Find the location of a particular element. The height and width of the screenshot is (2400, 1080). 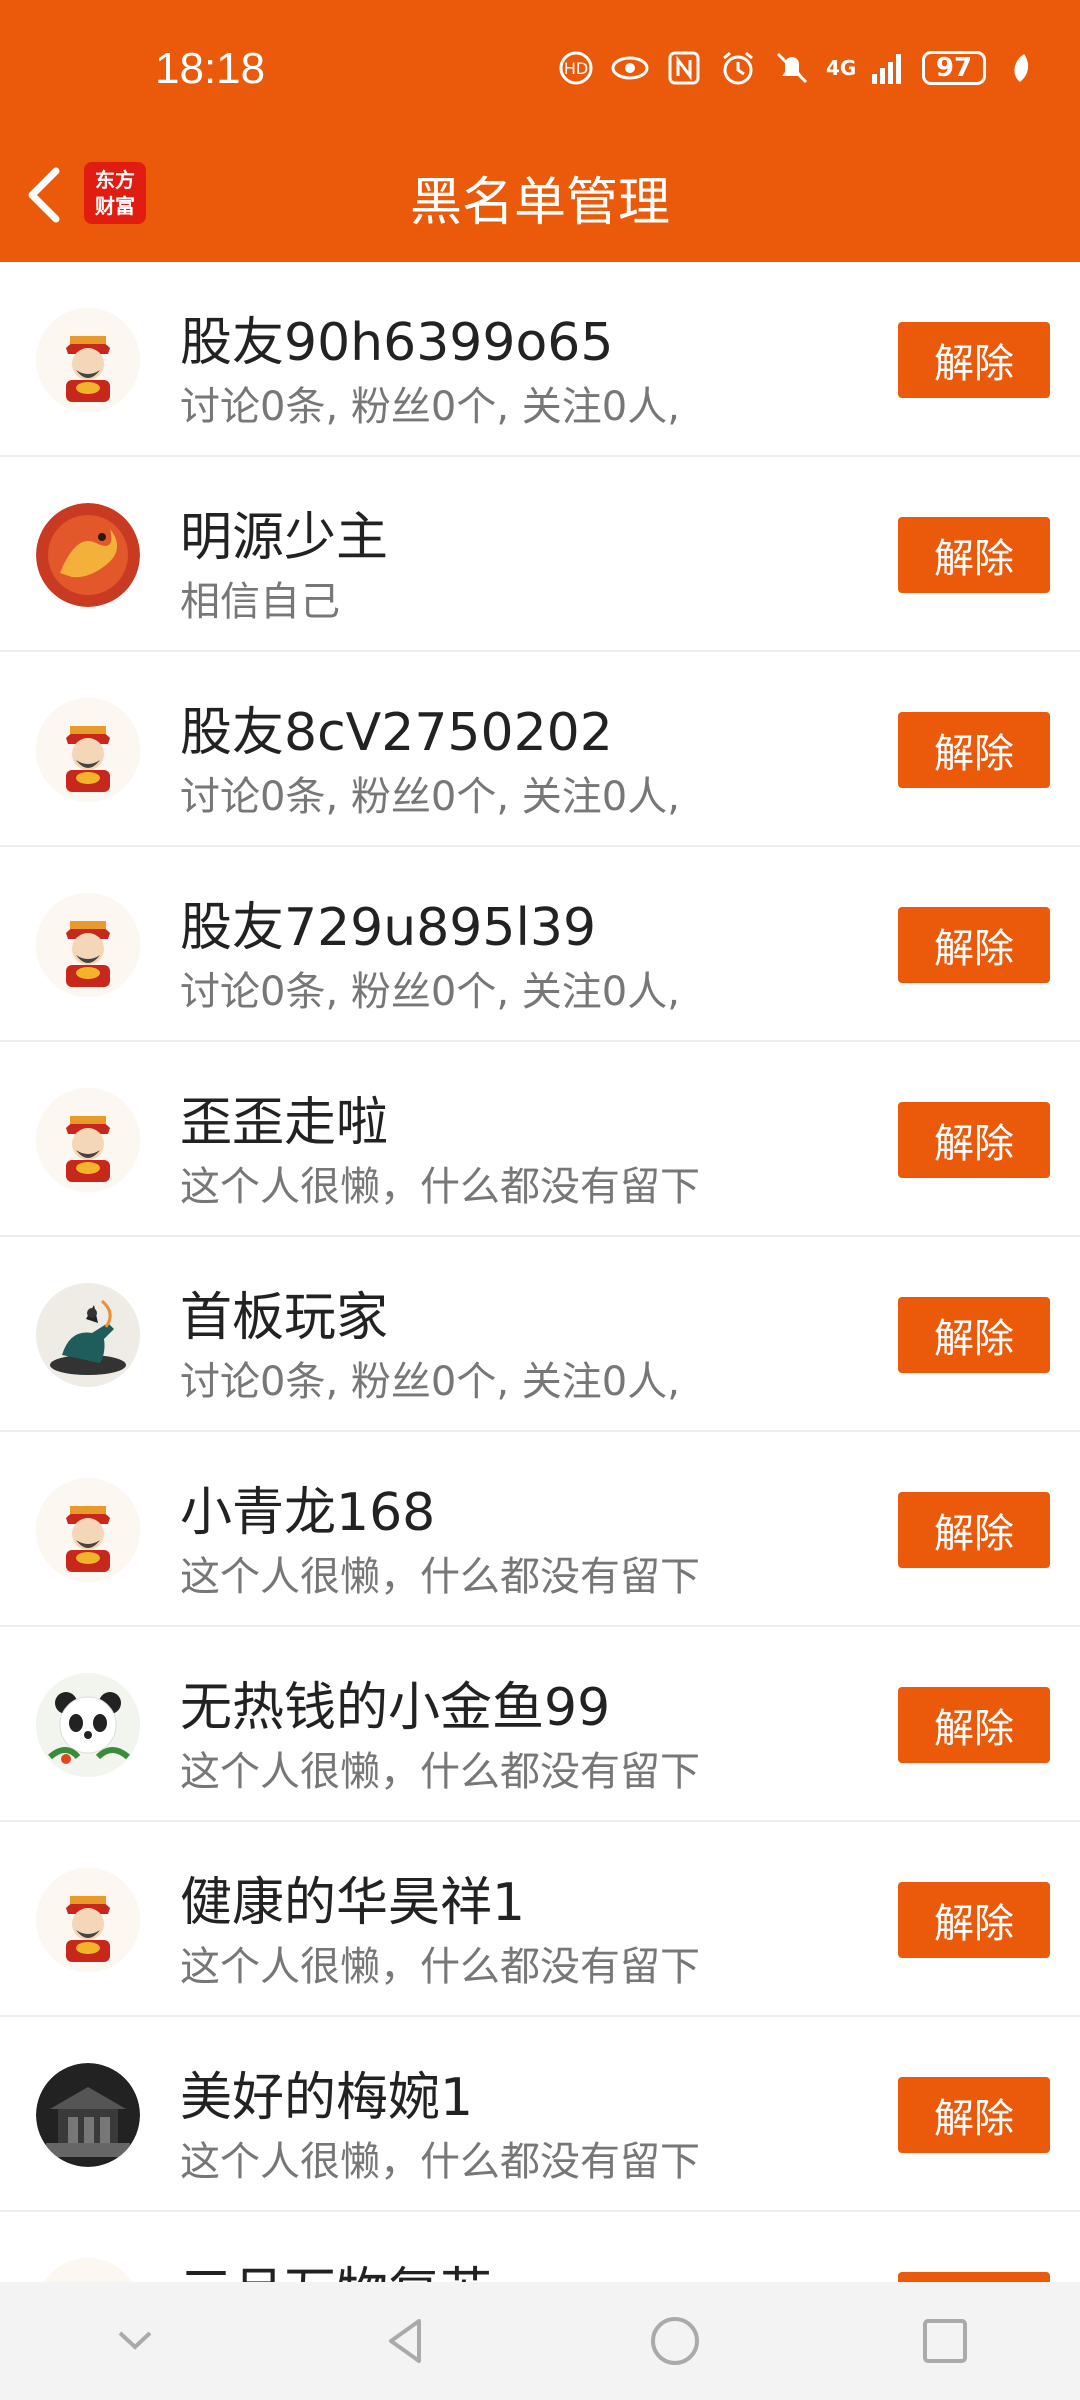

blacklist-row: 无热钱的小金鱼99 这个人很懒，什么都没有留下 解除 is located at coordinates (540, 1724).